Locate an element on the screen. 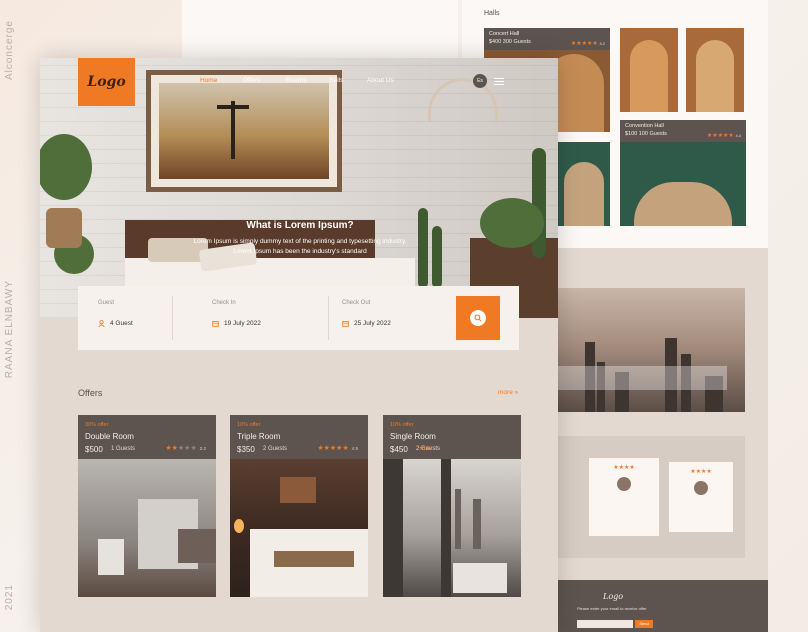 The height and width of the screenshot is (632, 808). banner-caption is located at coordinates (641, 378).